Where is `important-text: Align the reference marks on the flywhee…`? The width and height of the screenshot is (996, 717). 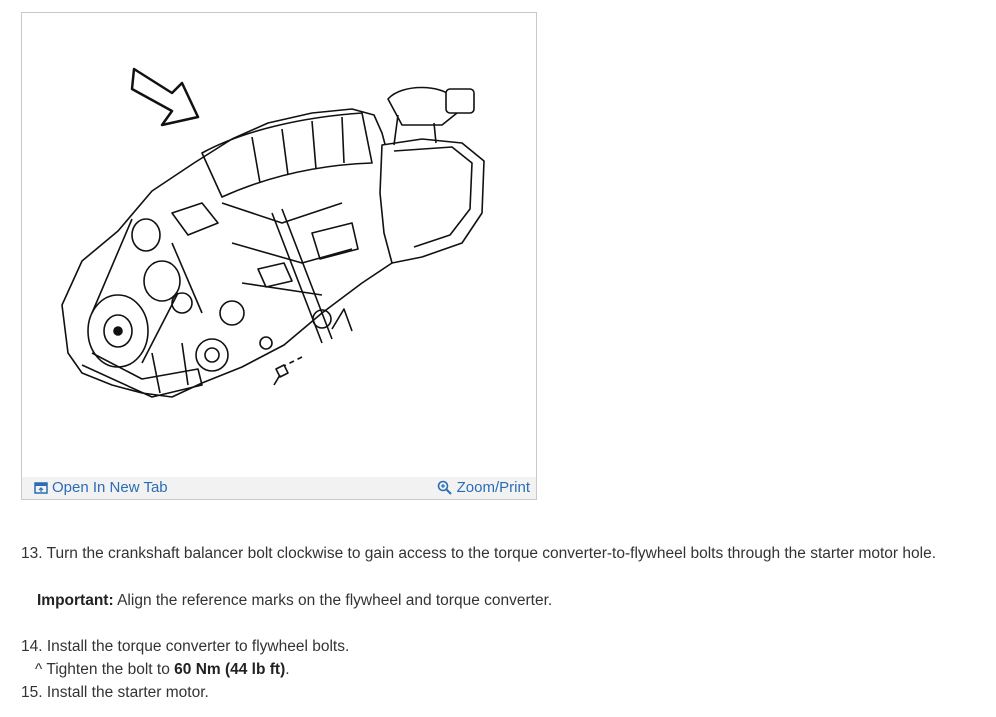
important-text: Align the reference marks on the flywhee… is located at coordinates (335, 600).